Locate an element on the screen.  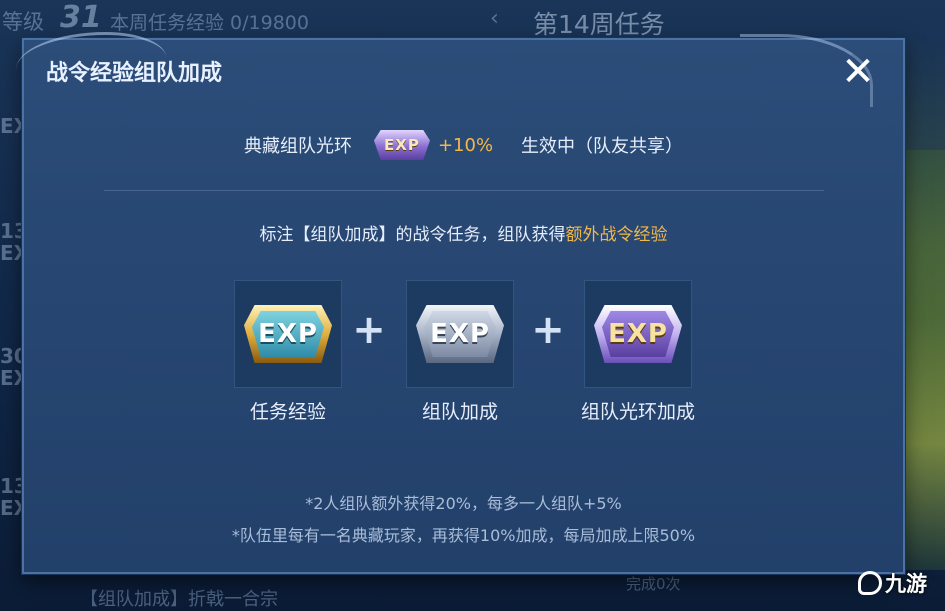
note-line: *2人组队额外获得20%，每多一人组队+5% is located at coordinates (463, 503).